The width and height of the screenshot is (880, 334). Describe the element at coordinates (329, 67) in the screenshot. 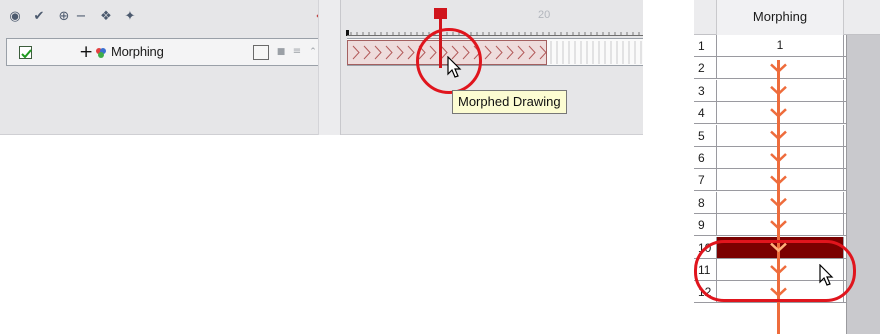

I see `panel-divider` at that location.